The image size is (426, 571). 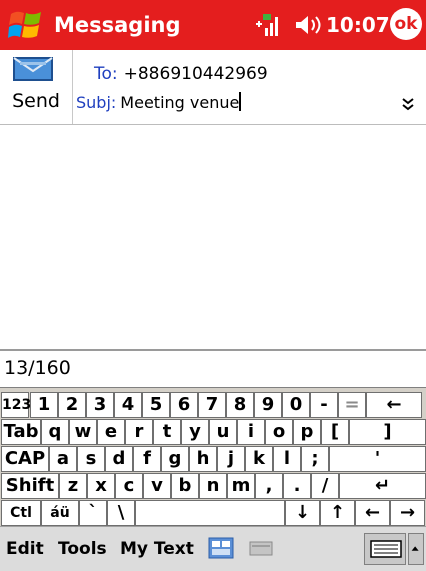 What do you see at coordinates (36, 101) in the screenshot?
I see `send-label: Send` at bounding box center [36, 101].